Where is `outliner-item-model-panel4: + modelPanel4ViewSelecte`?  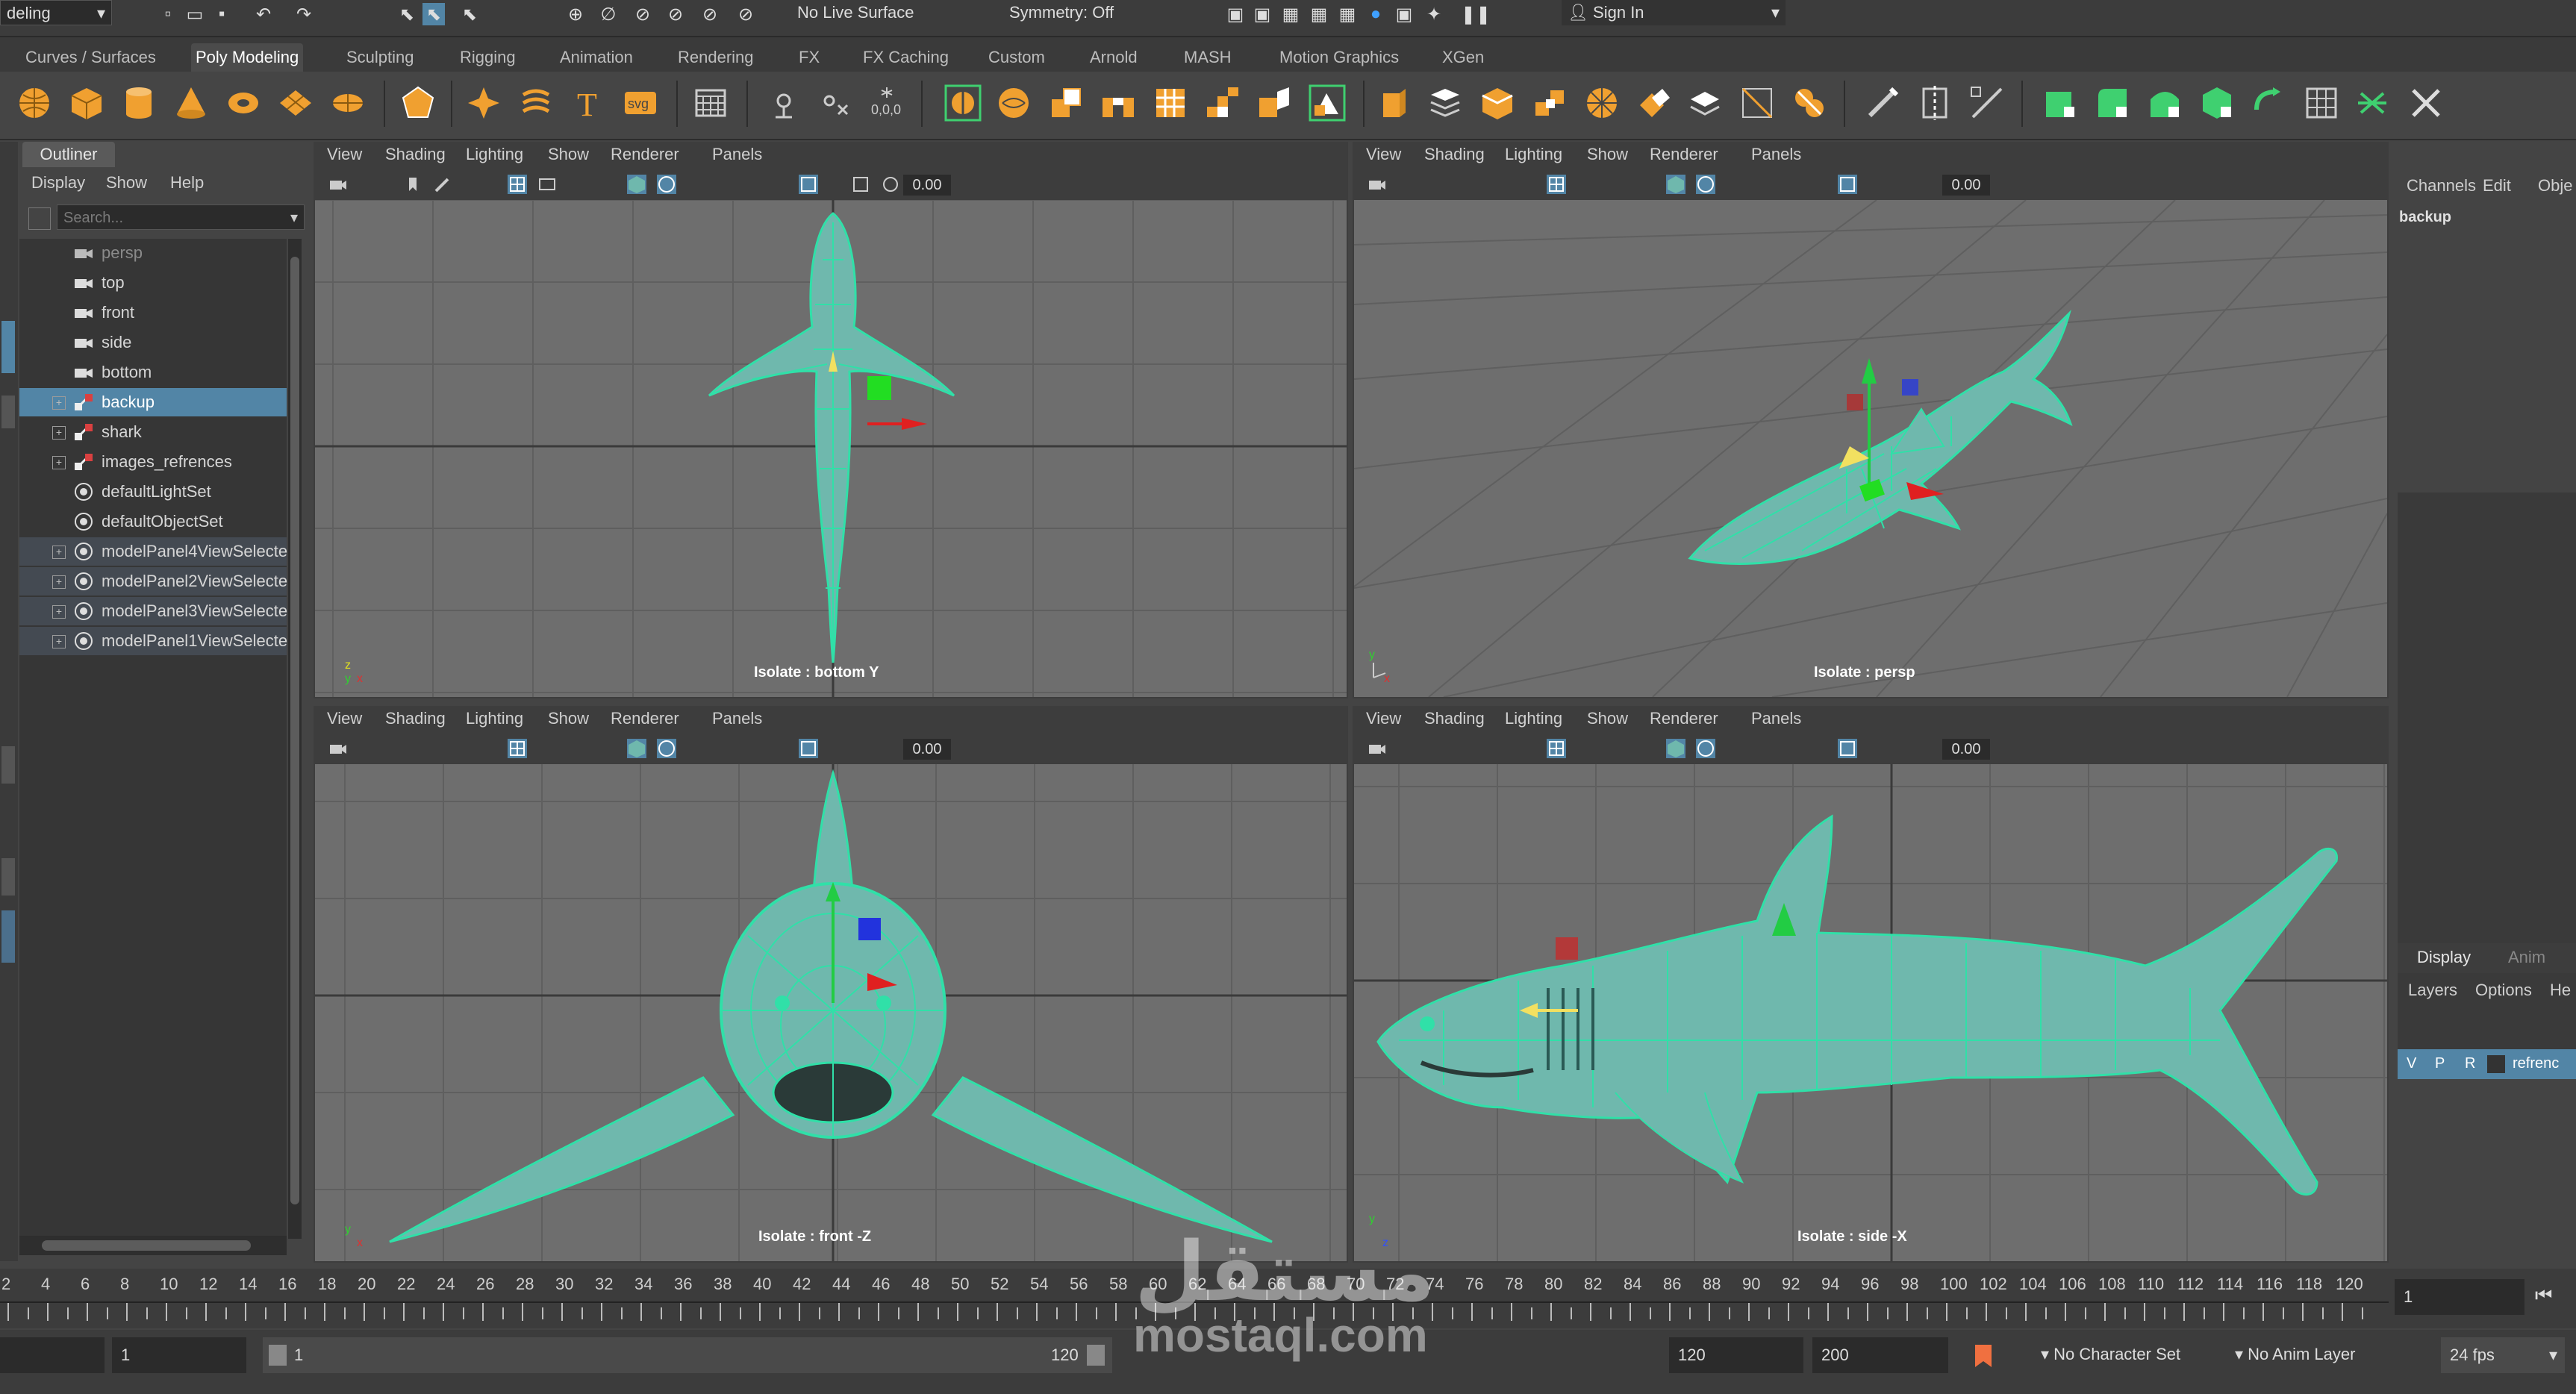
outliner-item-model-panel4: + modelPanel4ViewSelecte is located at coordinates (153, 551).